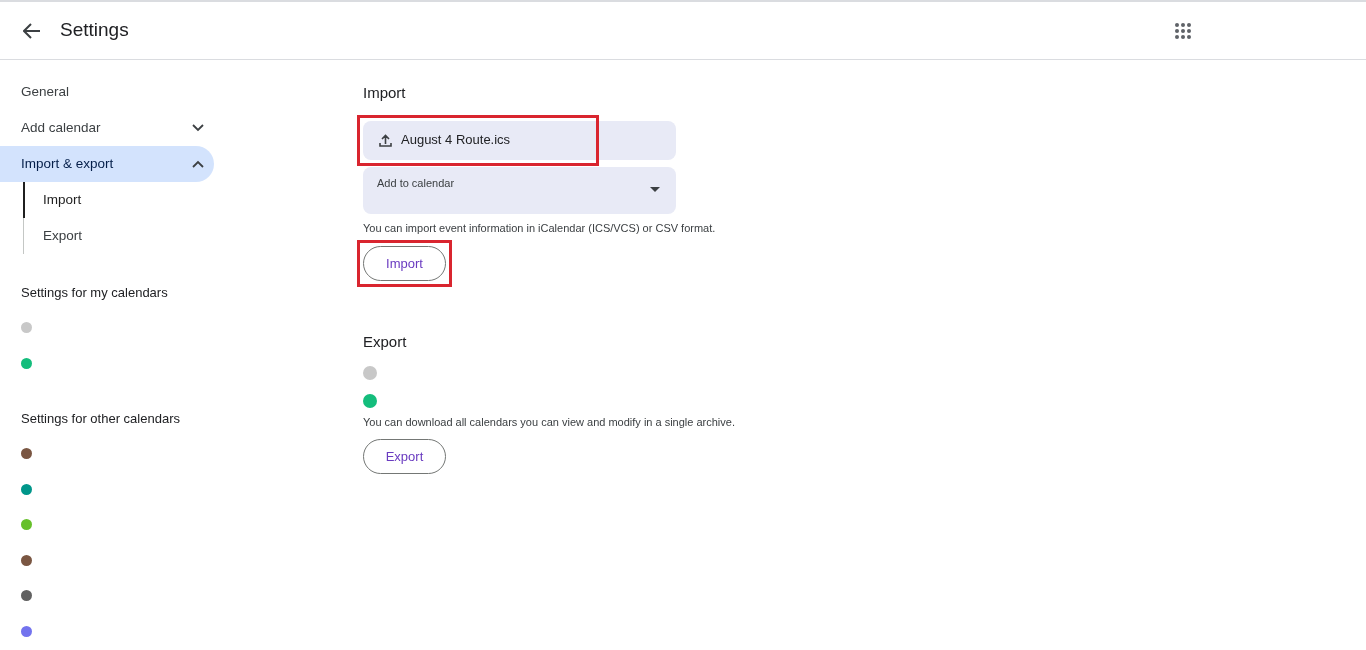 This screenshot has height=650, width=1366. I want to click on section-title: Export, so click(385, 342).